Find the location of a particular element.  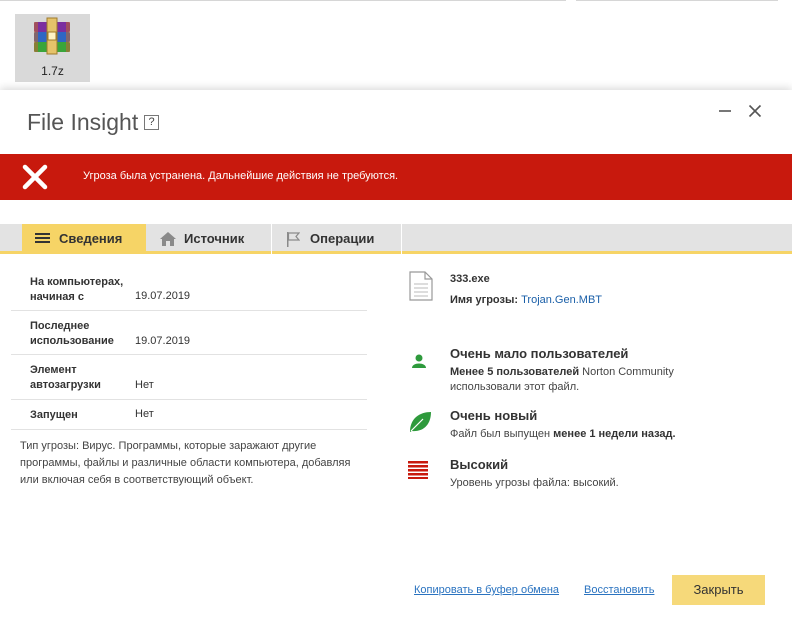

users-text-2: использовали этот файл. is located at coordinates (515, 387).